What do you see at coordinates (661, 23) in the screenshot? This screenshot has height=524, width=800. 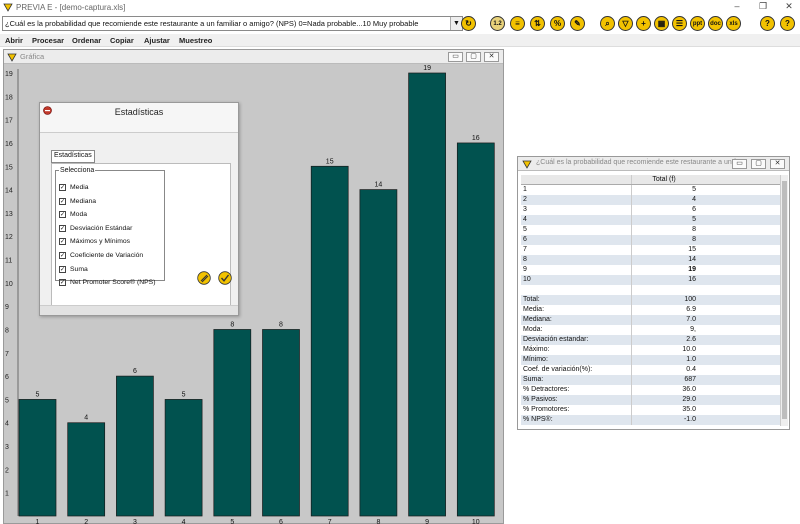 I see `grid-icon: ▦` at bounding box center [661, 23].